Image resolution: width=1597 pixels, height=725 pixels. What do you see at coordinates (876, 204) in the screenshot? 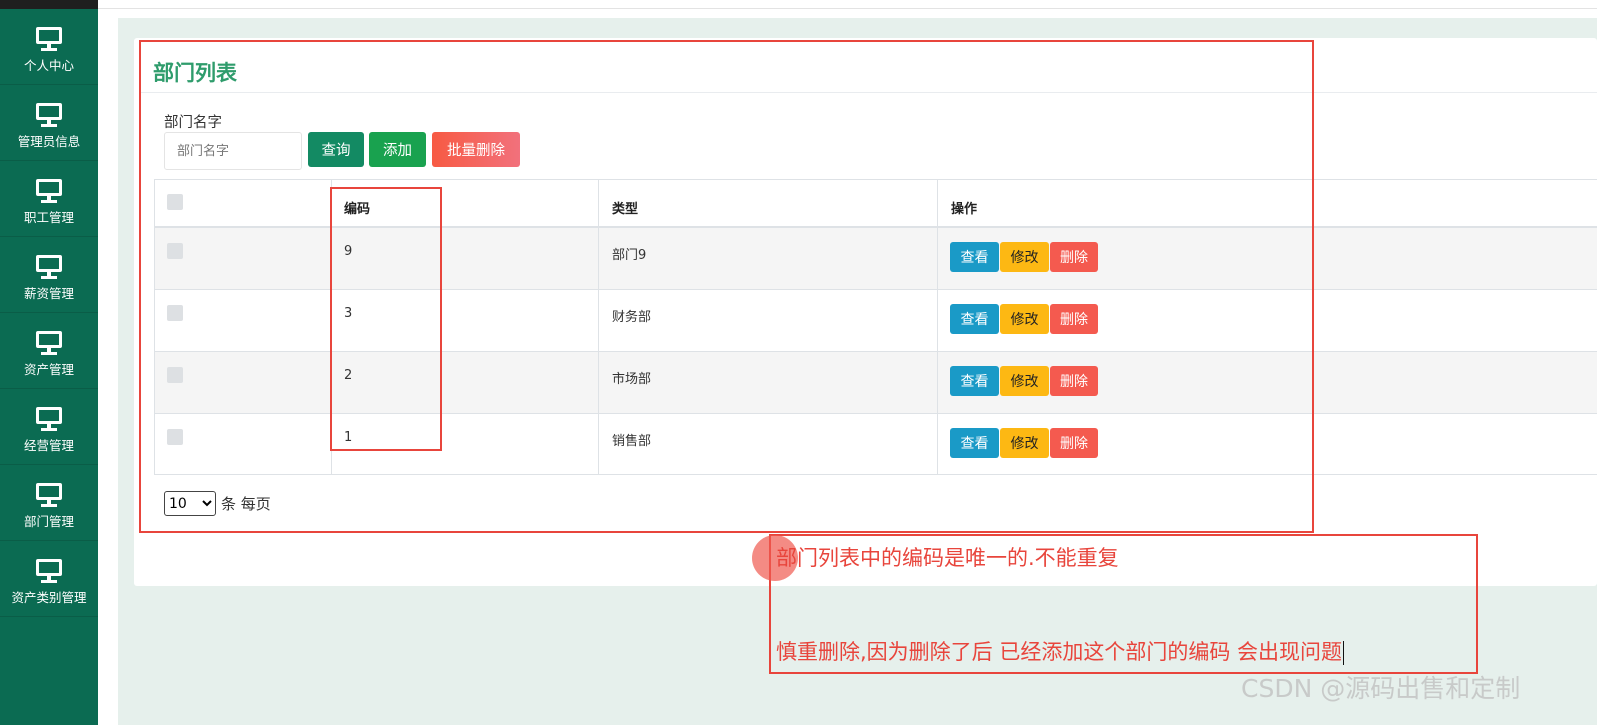
I see `table-header: 编码 类型 操作` at bounding box center [876, 204].